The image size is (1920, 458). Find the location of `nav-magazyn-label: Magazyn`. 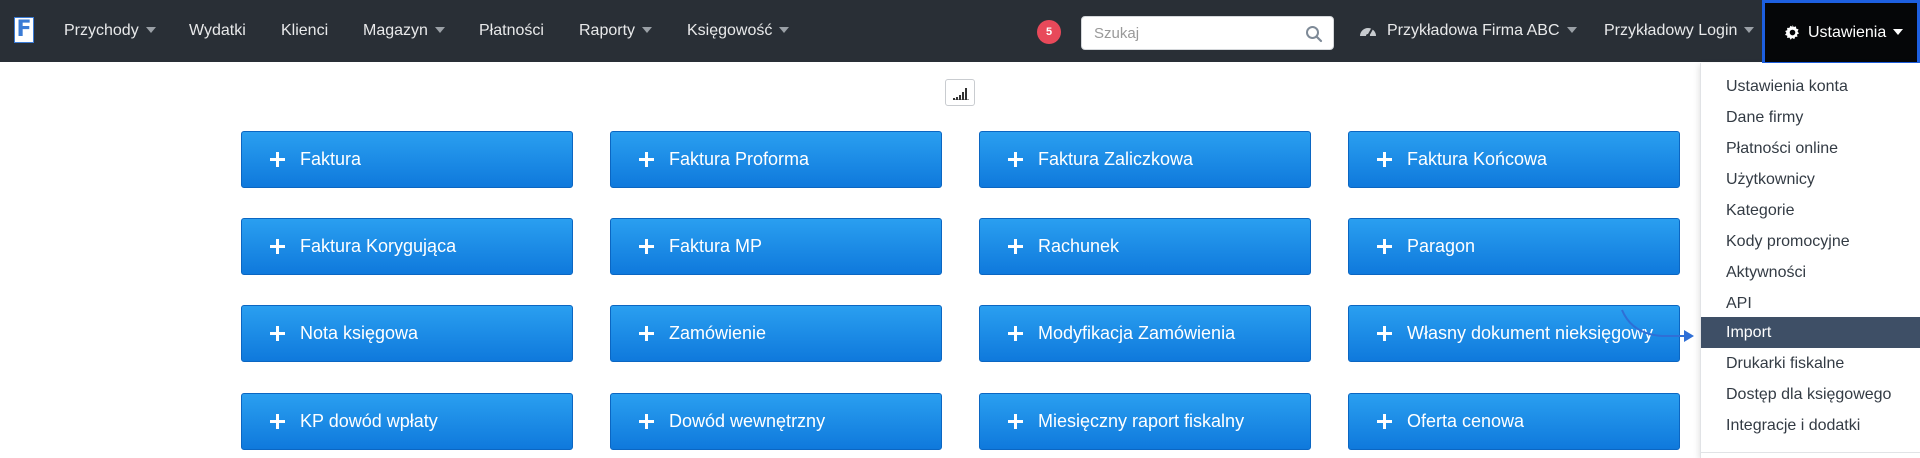

nav-magazyn-label: Magazyn is located at coordinates (395, 30).